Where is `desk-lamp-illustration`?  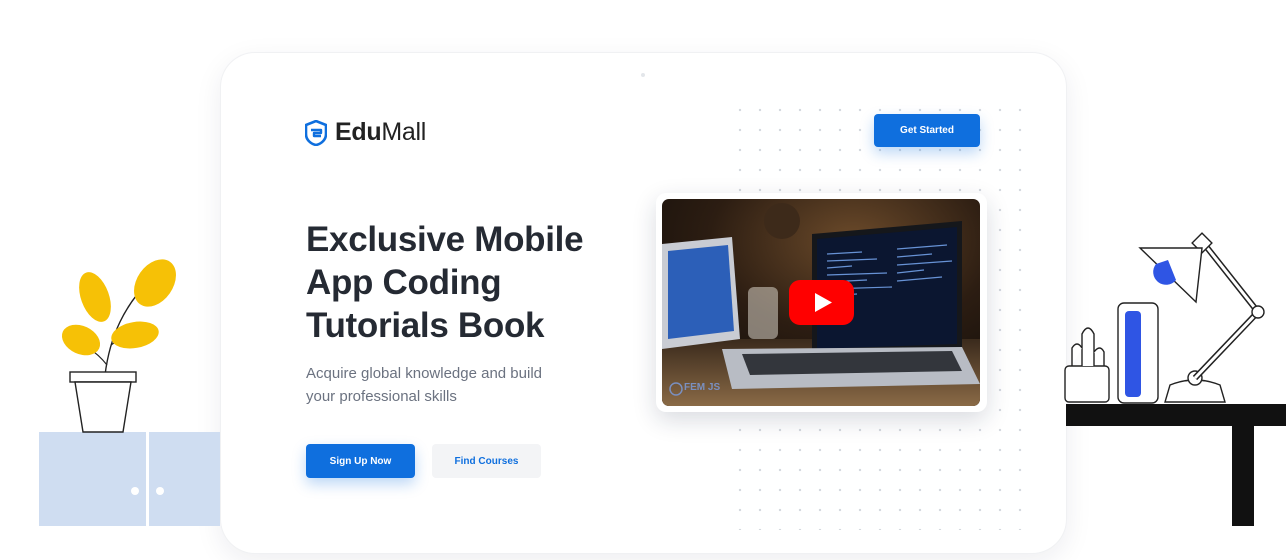
desk-lamp-illustration is located at coordinates (1175, 379).